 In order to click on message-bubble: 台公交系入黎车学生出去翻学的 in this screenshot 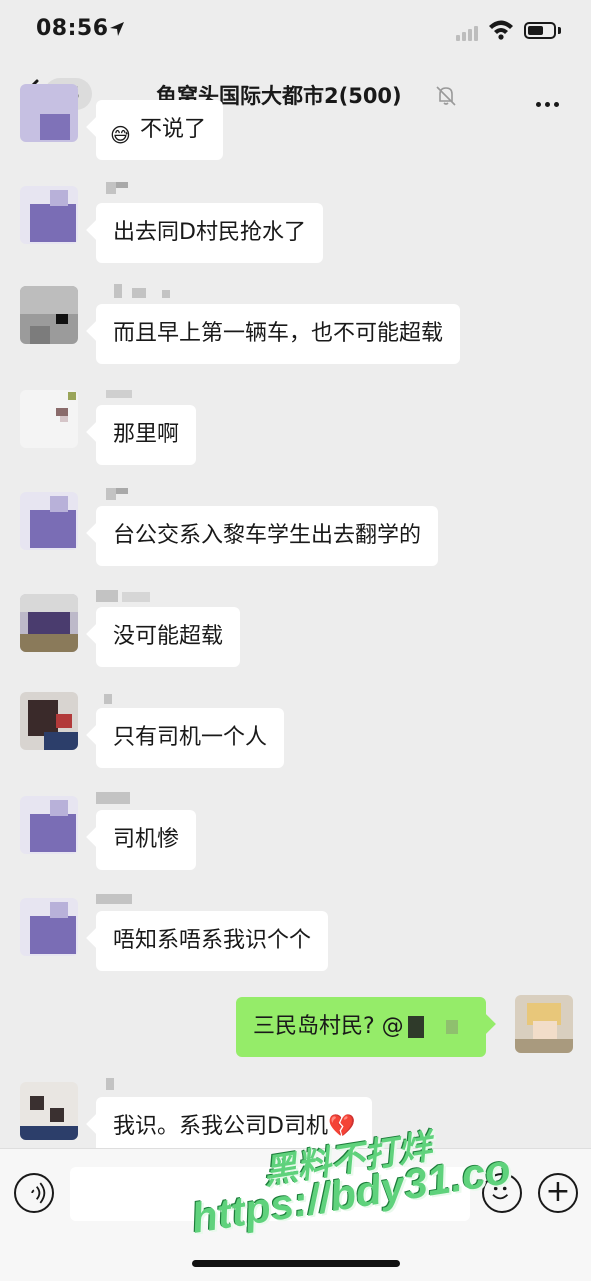, I will do `click(267, 536)`.